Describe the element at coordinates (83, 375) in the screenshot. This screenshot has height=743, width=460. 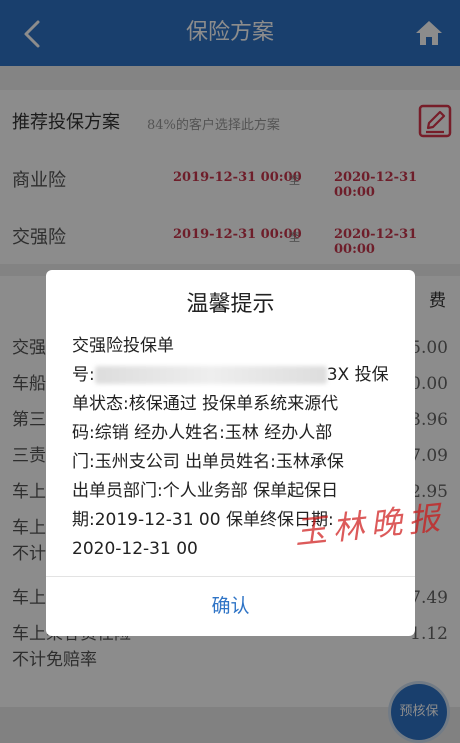
I see `dialog-line-prefix: 号:` at that location.